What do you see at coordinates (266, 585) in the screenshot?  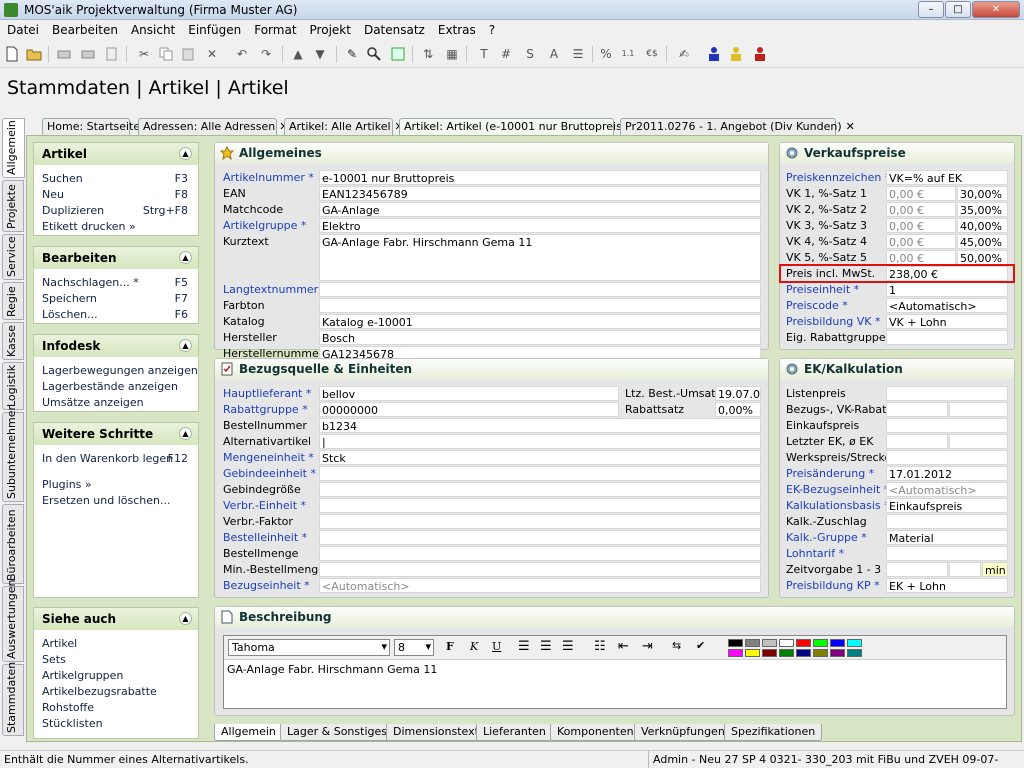 I see `field-label: Bezugseinheit *` at bounding box center [266, 585].